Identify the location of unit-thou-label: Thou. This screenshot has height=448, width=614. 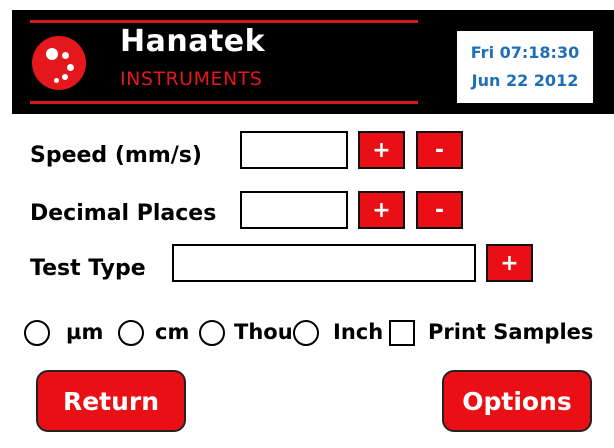
(263, 332).